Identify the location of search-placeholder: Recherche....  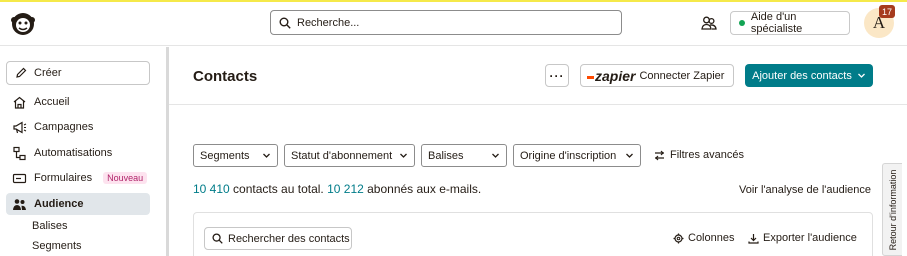
(328, 22).